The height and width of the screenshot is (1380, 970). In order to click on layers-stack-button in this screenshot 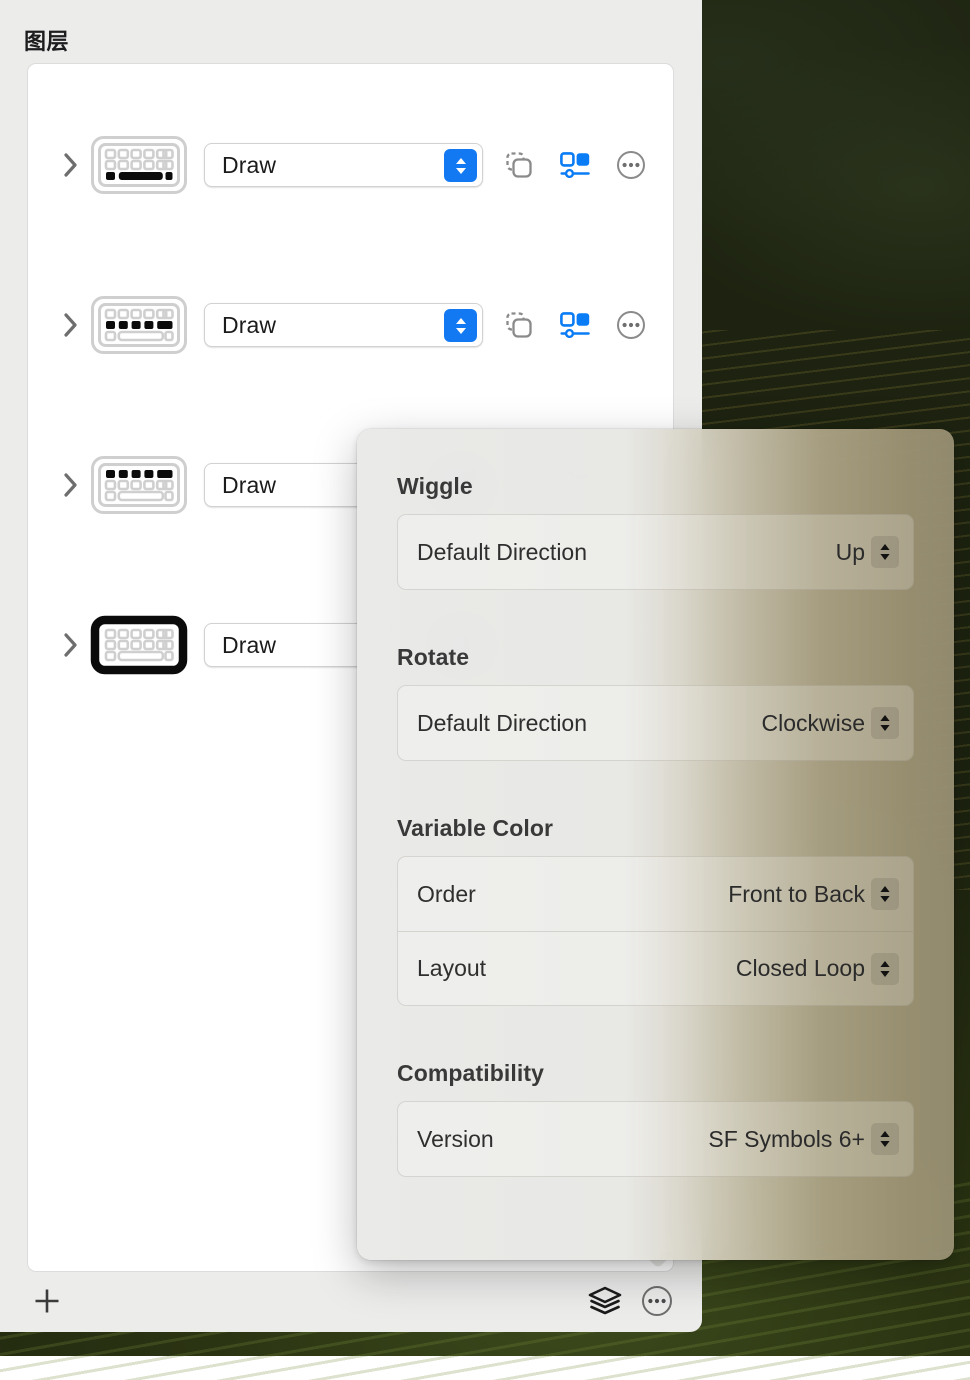, I will do `click(605, 1301)`.